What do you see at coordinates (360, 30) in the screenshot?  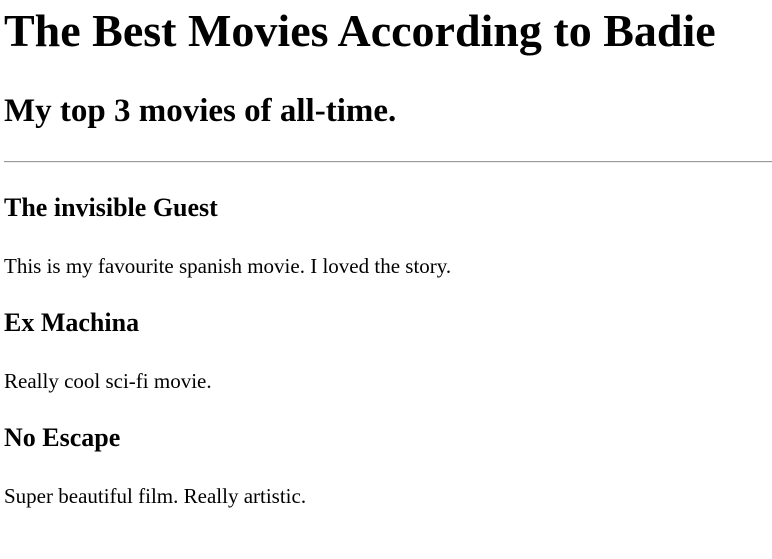 I see `page-title: The Best Movies According to Badie` at bounding box center [360, 30].